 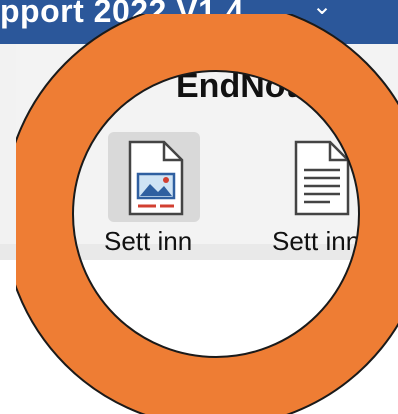 What do you see at coordinates (65, 86) in the screenshot?
I see `tab-partial: y` at bounding box center [65, 86].